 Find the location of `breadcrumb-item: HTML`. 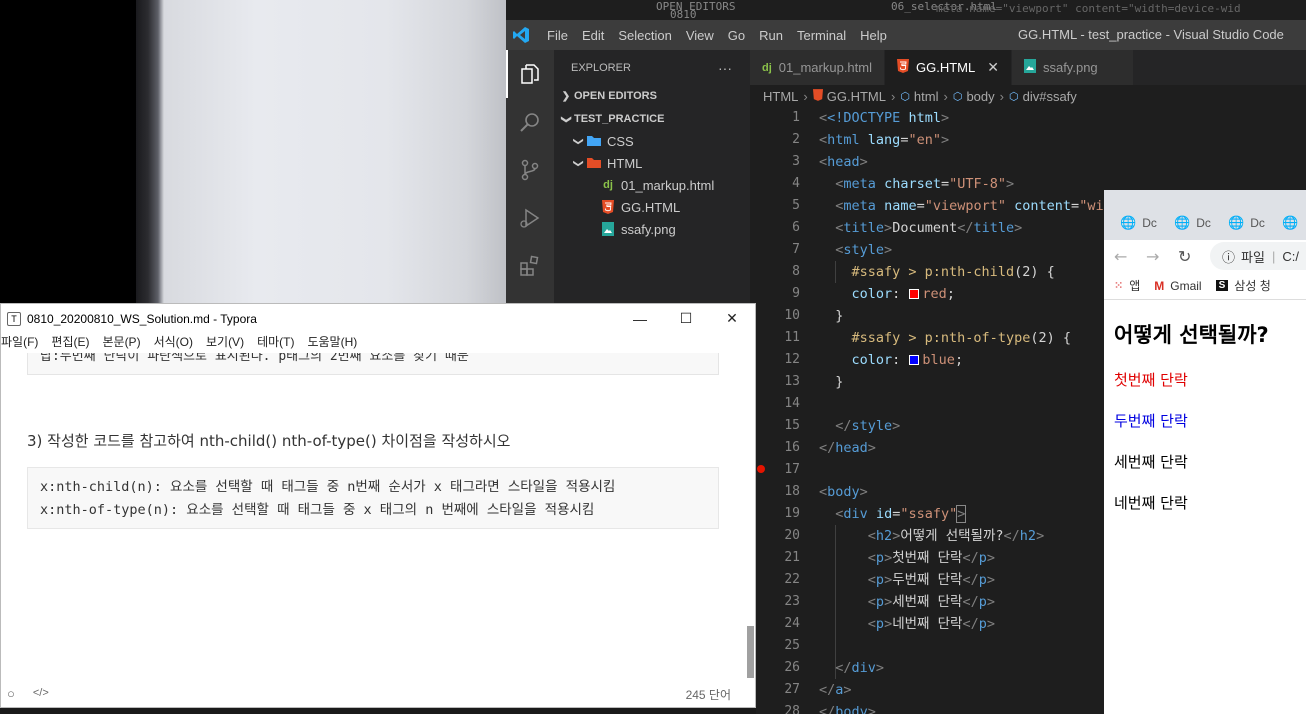

breadcrumb-item: HTML is located at coordinates (780, 96).